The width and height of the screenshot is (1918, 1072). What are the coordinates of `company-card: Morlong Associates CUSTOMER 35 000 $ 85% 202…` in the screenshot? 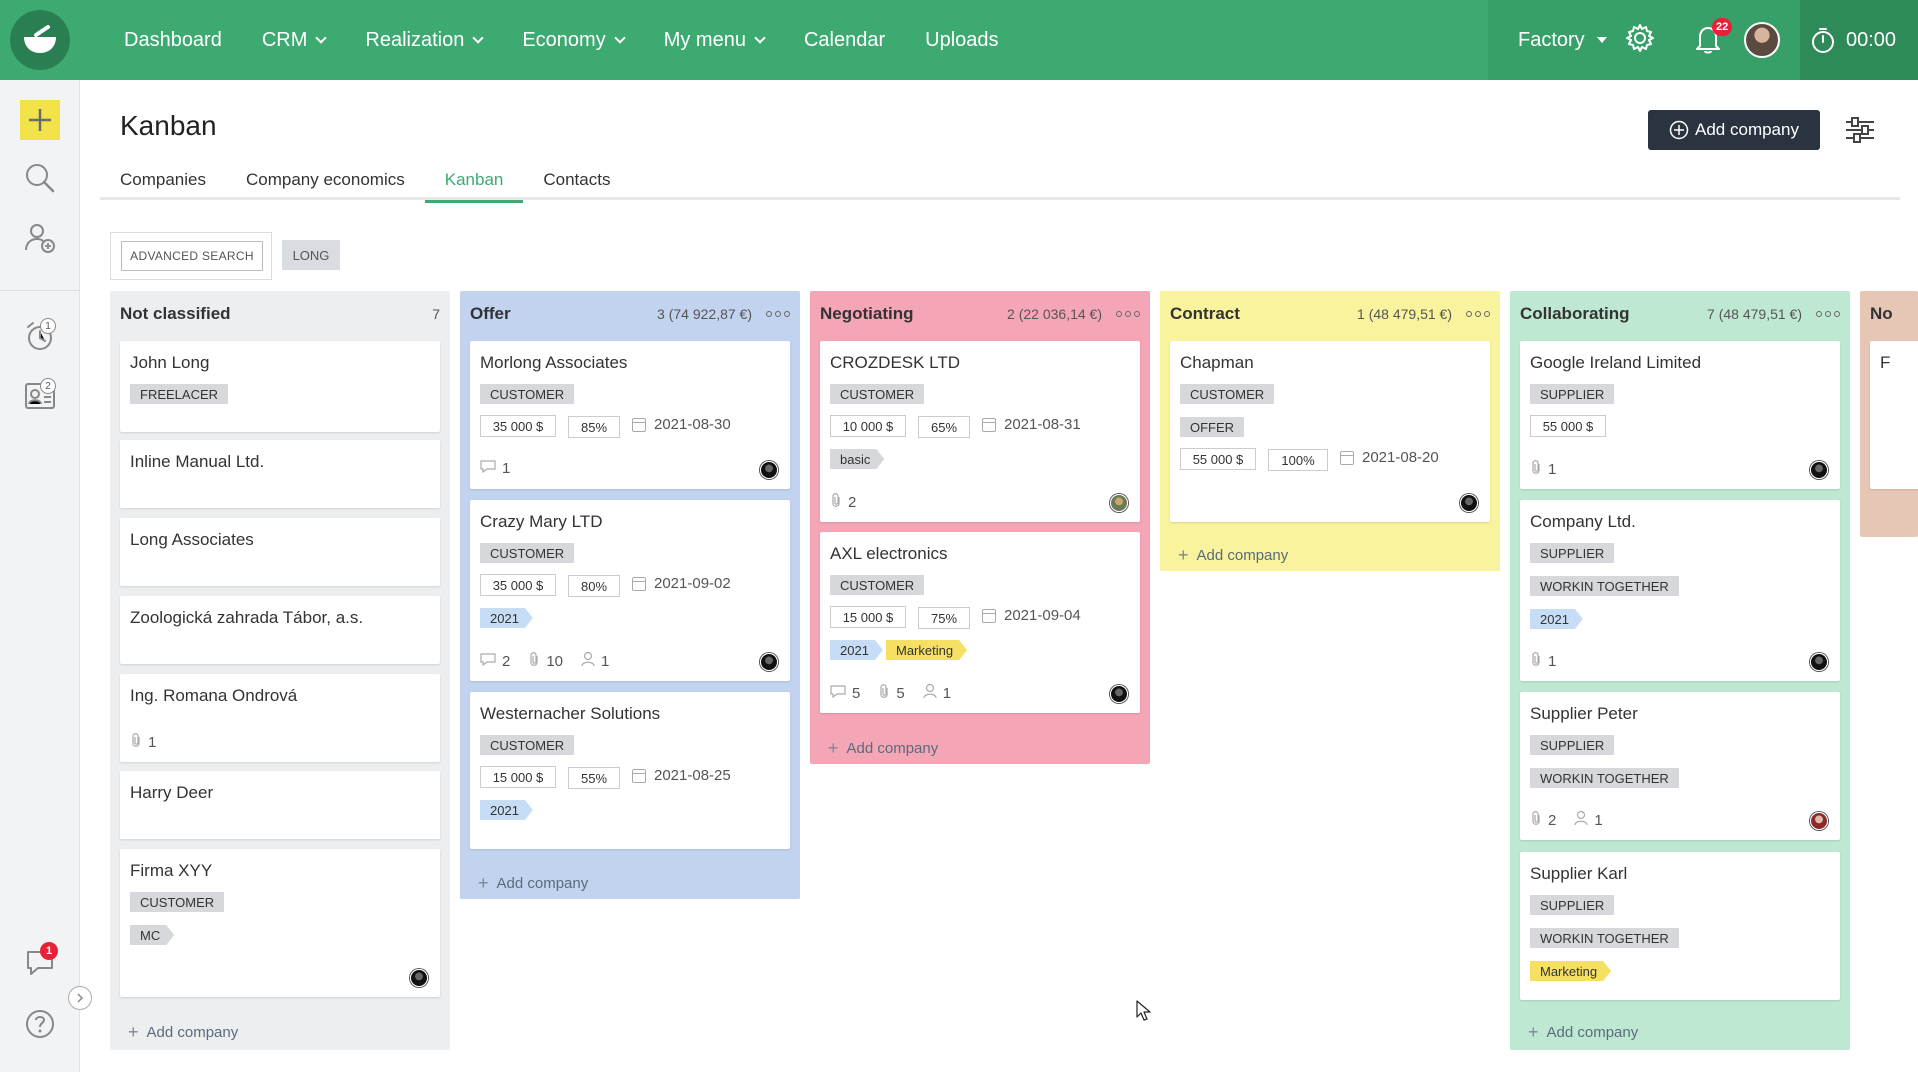 It's located at (630, 415).